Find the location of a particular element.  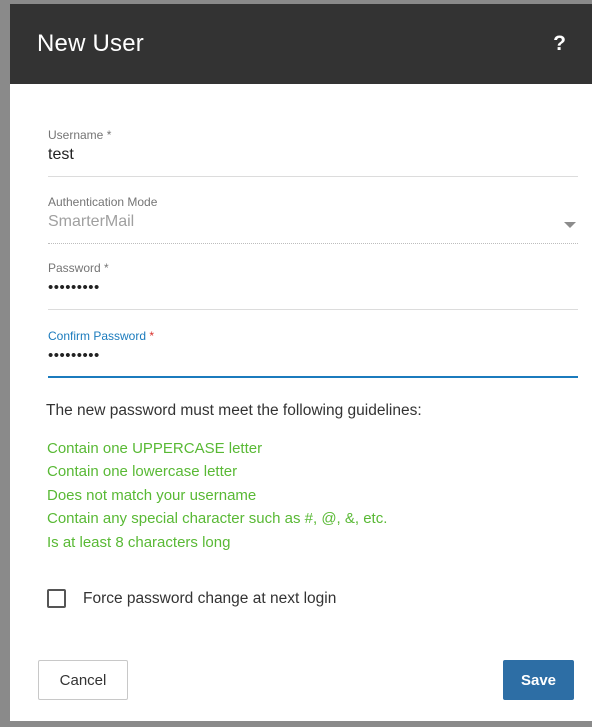

chevron-down-icon is located at coordinates (570, 225).